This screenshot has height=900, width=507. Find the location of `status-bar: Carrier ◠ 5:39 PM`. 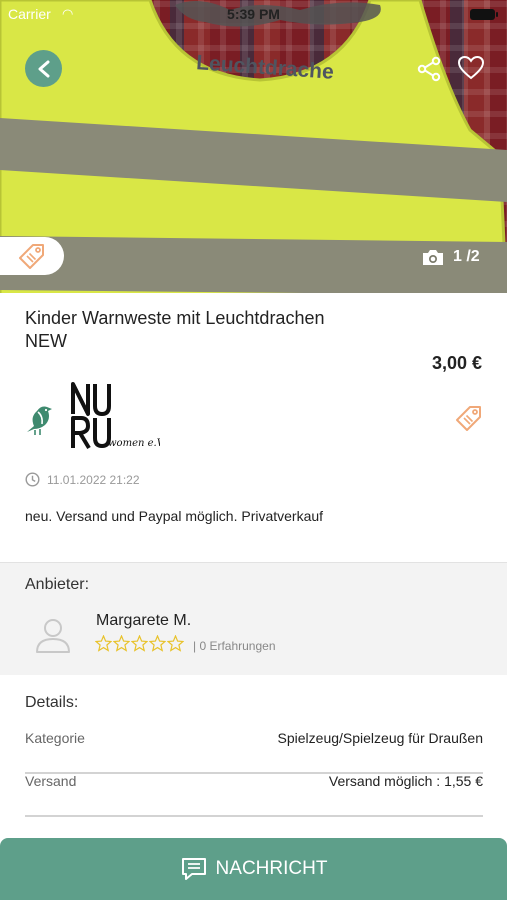

status-bar: Carrier ◠ 5:39 PM is located at coordinates (253, 14).